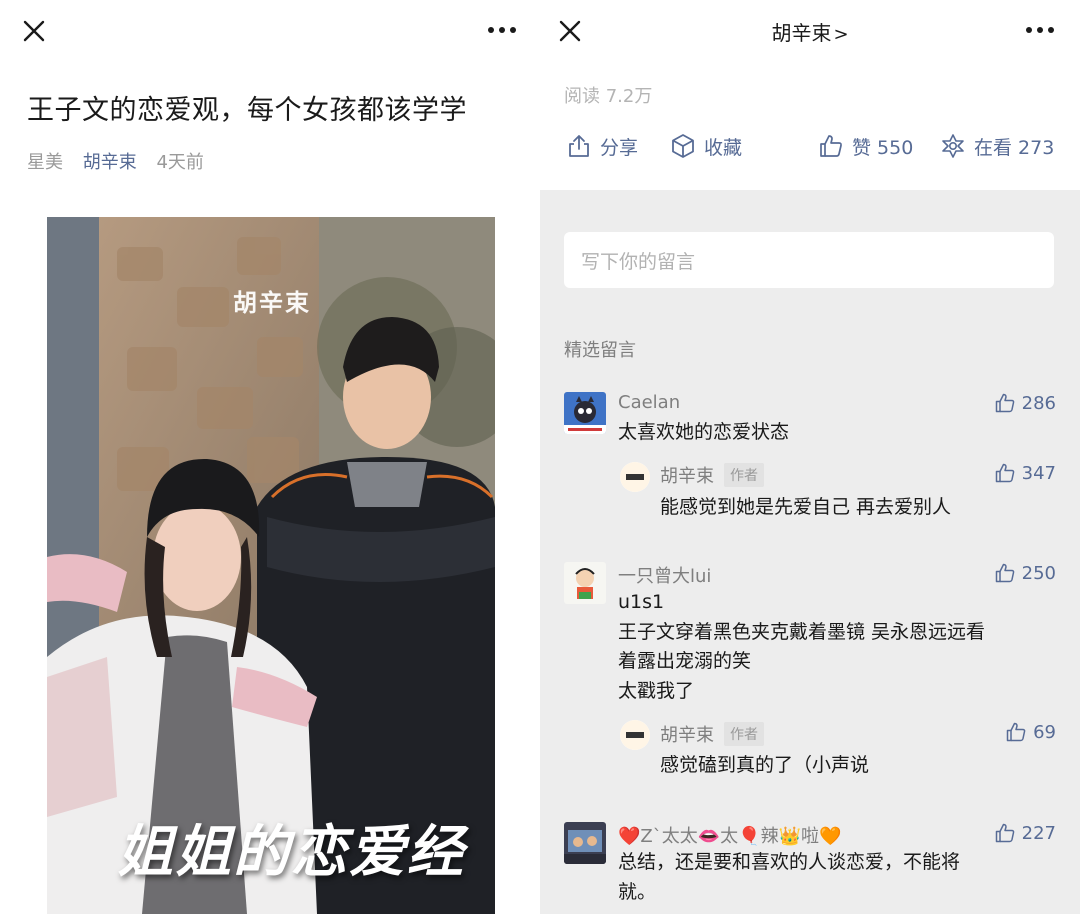 The width and height of the screenshot is (1080, 914). I want to click on account-name-link: 胡辛束 >, so click(810, 31).